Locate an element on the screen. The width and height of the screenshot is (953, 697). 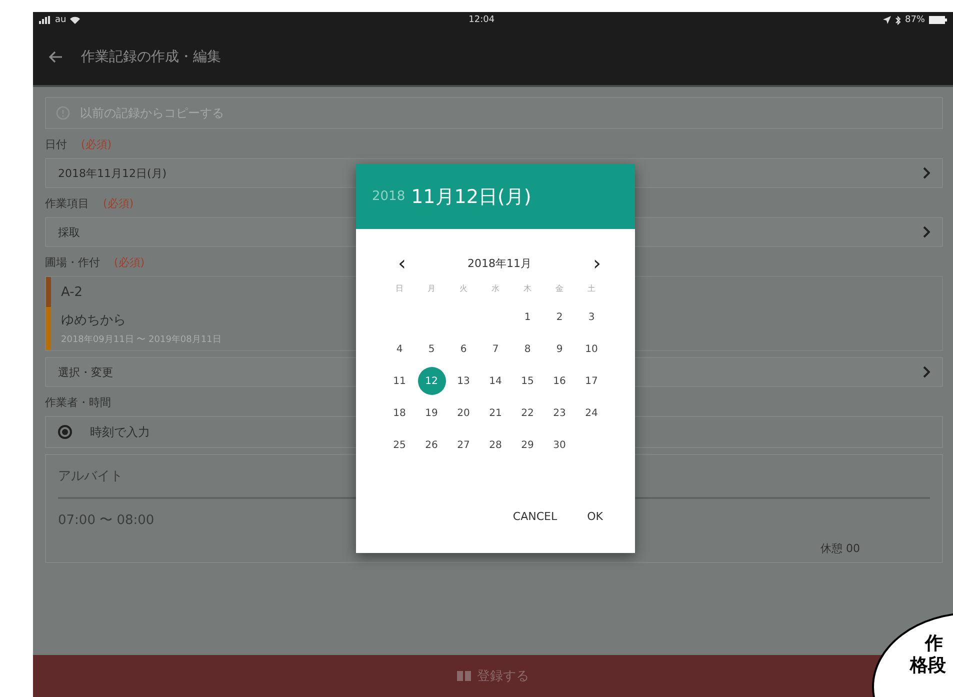
weekday-label: 水 is located at coordinates (495, 289).